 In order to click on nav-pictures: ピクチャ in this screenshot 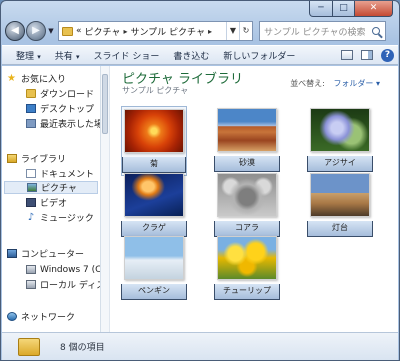, I will do `click(51, 187)`.